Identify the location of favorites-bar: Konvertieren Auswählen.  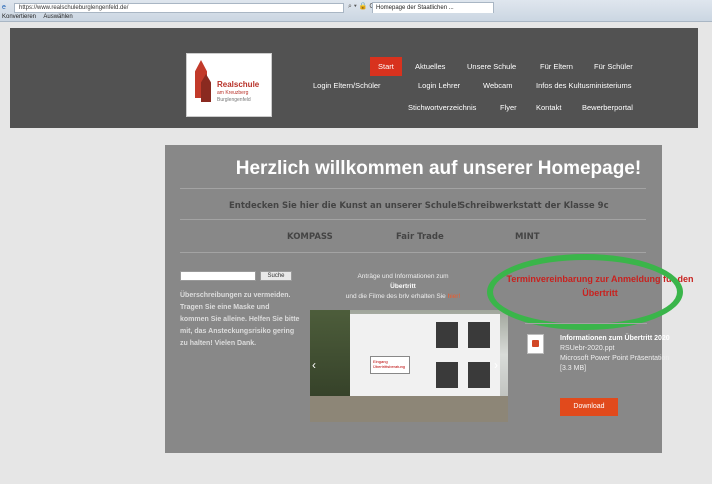
(200, 17).